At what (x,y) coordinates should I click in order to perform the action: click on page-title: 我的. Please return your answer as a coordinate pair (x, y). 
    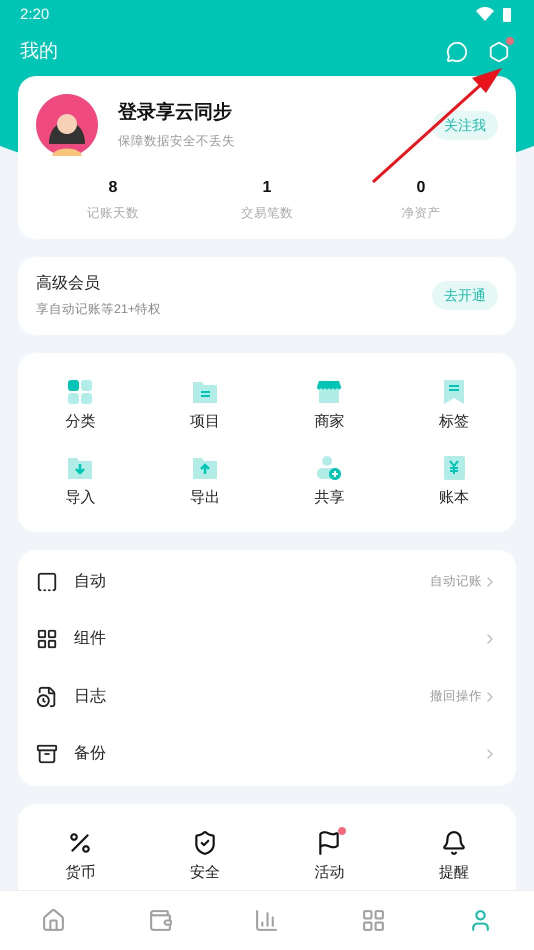
    Looking at the image, I should click on (39, 52).